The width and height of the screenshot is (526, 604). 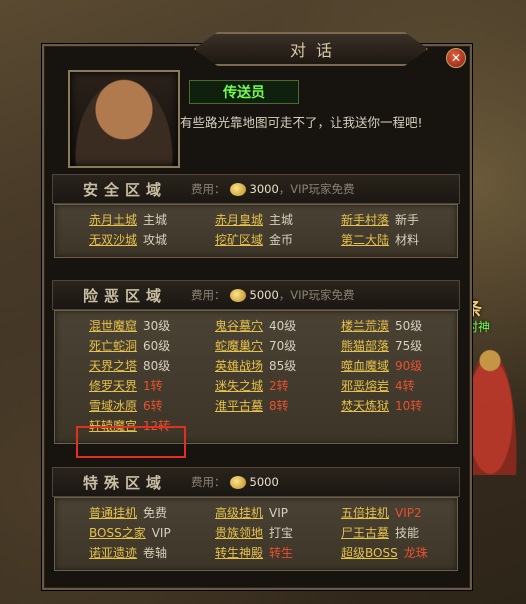 I want to click on destination-row: 混世魔窟 30级 鬼谷墓穴 40级 楼兰荒漠 50级, so click(x=256, y=327).